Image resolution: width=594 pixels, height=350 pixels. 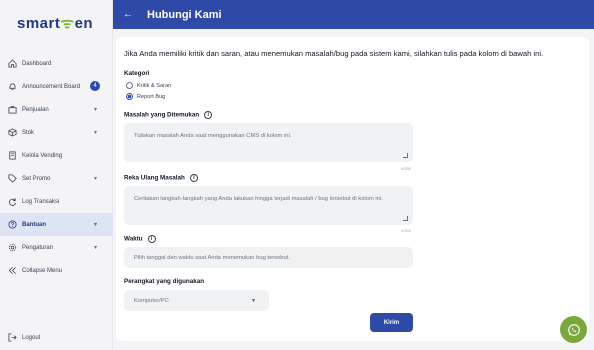 What do you see at coordinates (56, 109) in the screenshot?
I see `sidebar-item-penjualan: Penjualan ▾` at bounding box center [56, 109].